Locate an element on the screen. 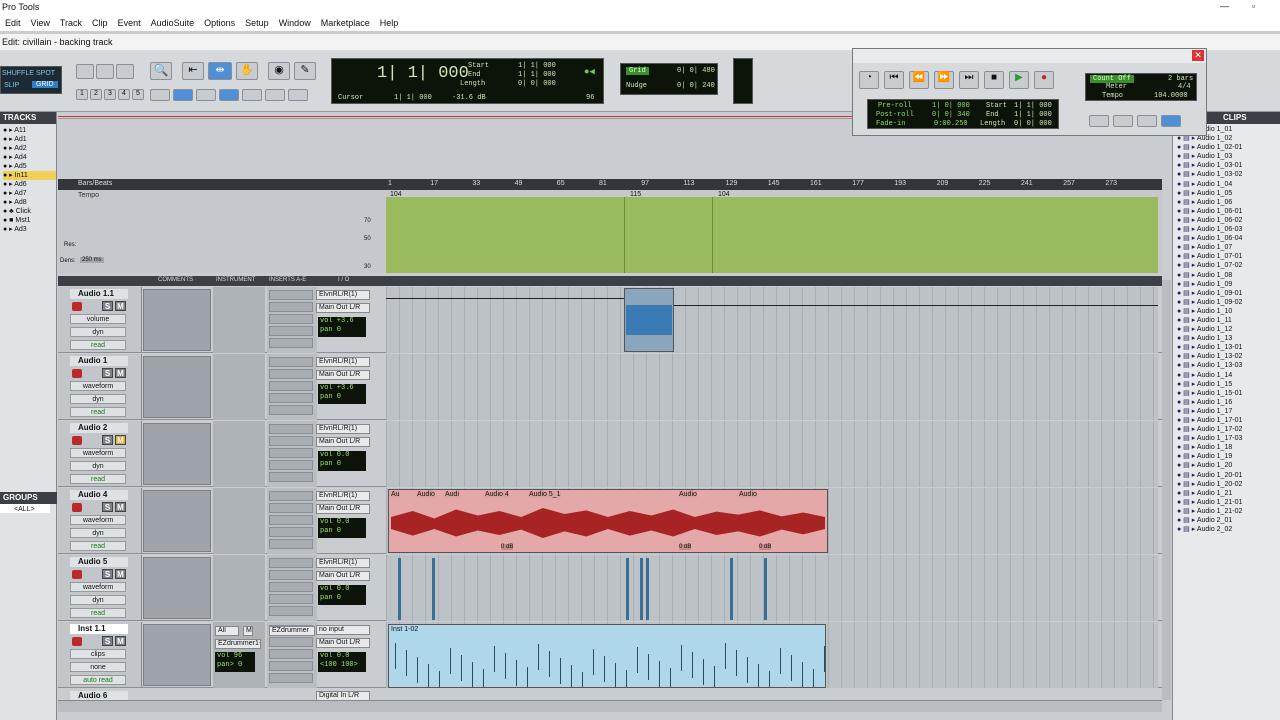 The image size is (1280, 720). clip-list-item: ● ▤ ▸ Audio 1_09-01 is located at coordinates (1228, 293).